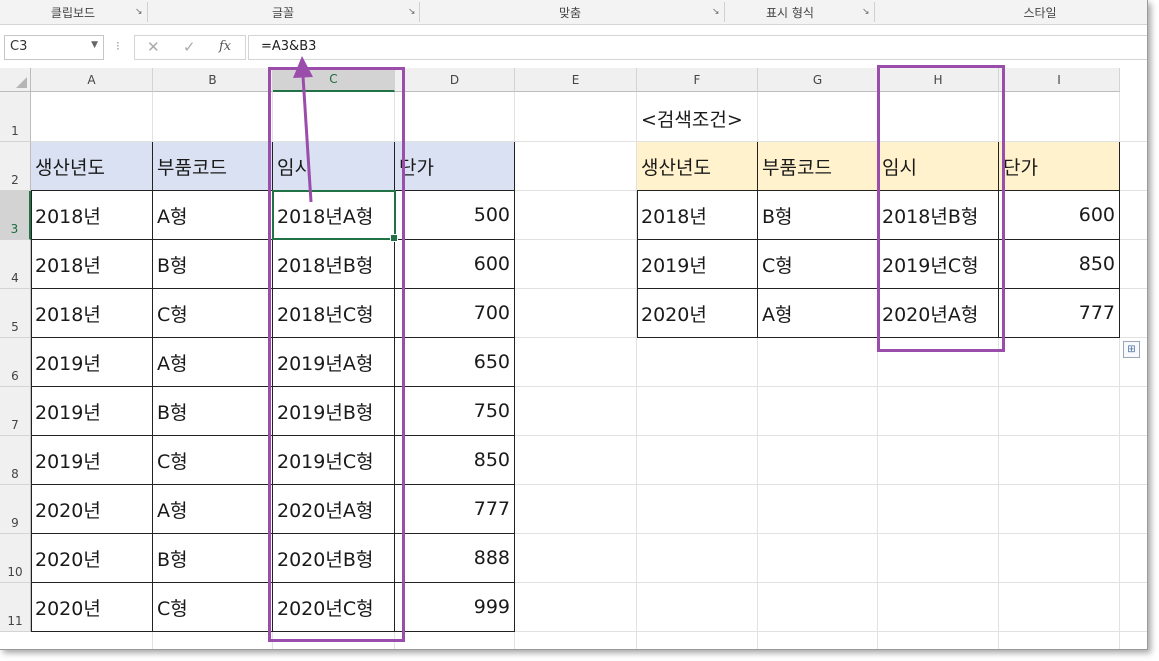  What do you see at coordinates (213, 166) in the screenshot?
I see `main_table-header-cell: 부품코드` at bounding box center [213, 166].